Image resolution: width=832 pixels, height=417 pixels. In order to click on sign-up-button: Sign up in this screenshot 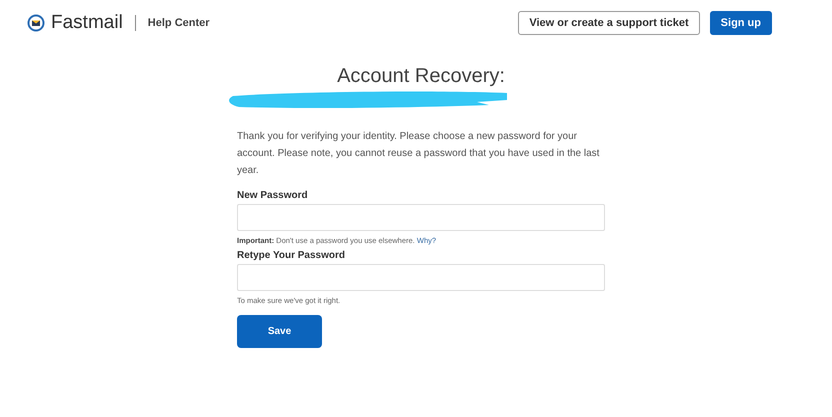, I will do `click(741, 22)`.